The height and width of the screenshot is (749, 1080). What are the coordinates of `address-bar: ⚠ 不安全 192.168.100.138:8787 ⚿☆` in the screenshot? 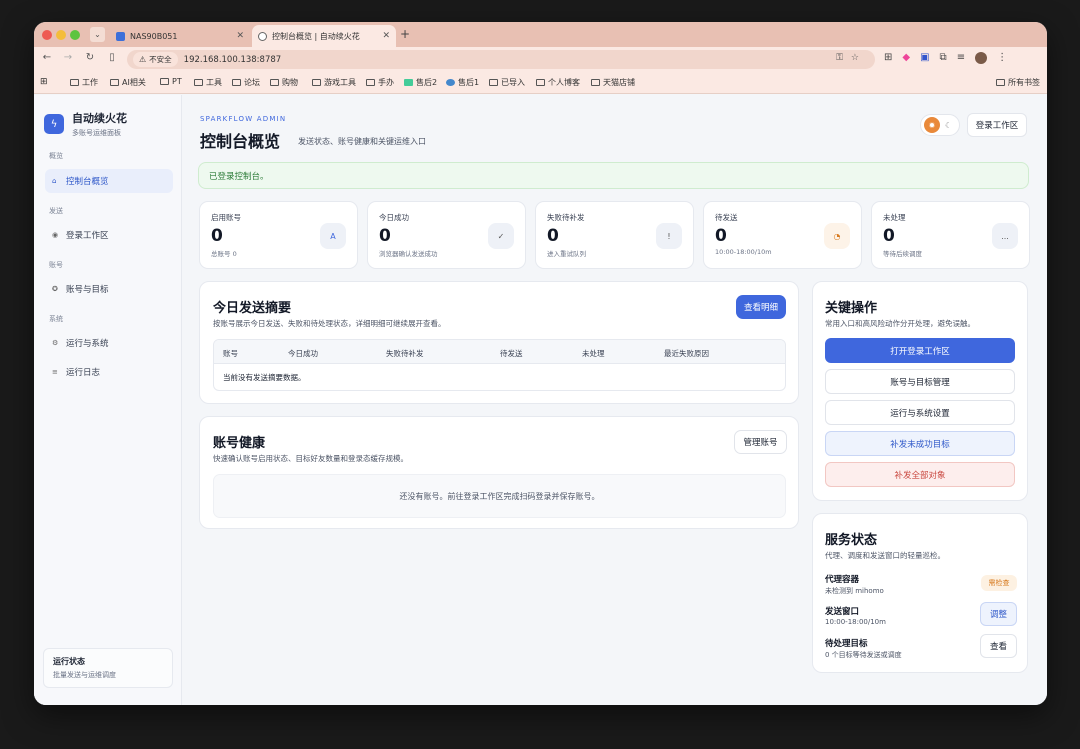 It's located at (501, 59).